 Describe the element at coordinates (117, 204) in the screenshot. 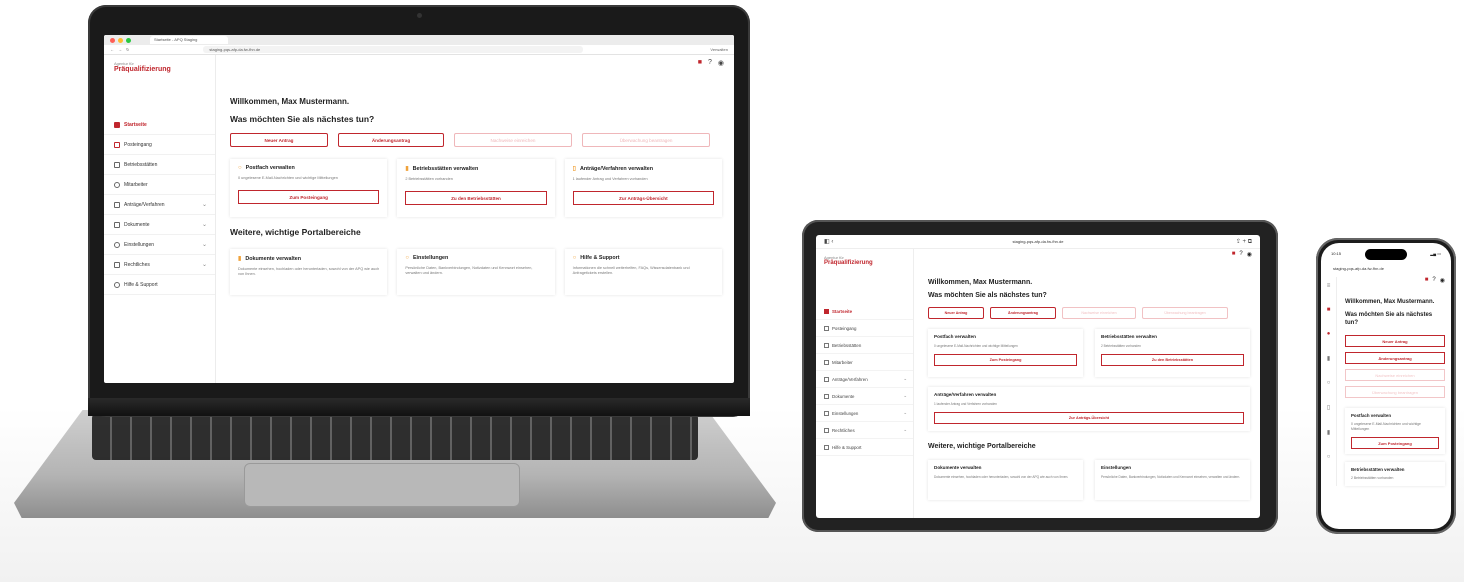

I see `document-icon` at that location.